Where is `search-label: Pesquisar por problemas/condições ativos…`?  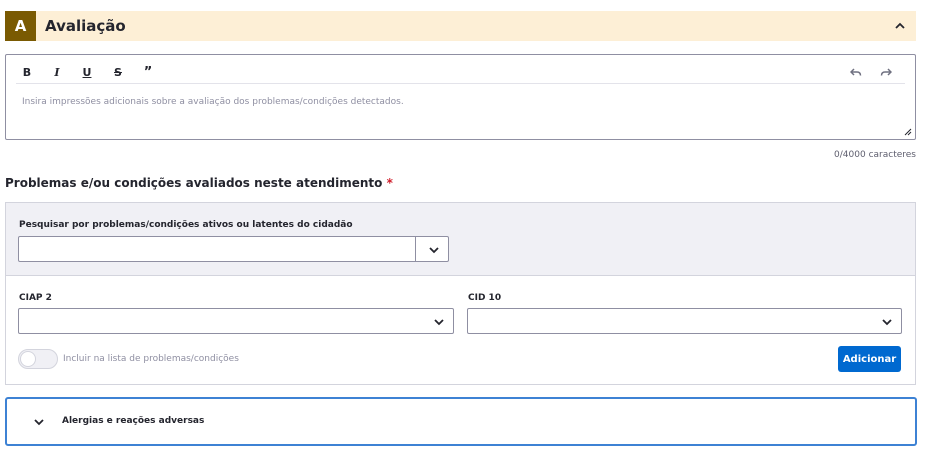 search-label: Pesquisar por problemas/condições ativos… is located at coordinates (186, 225).